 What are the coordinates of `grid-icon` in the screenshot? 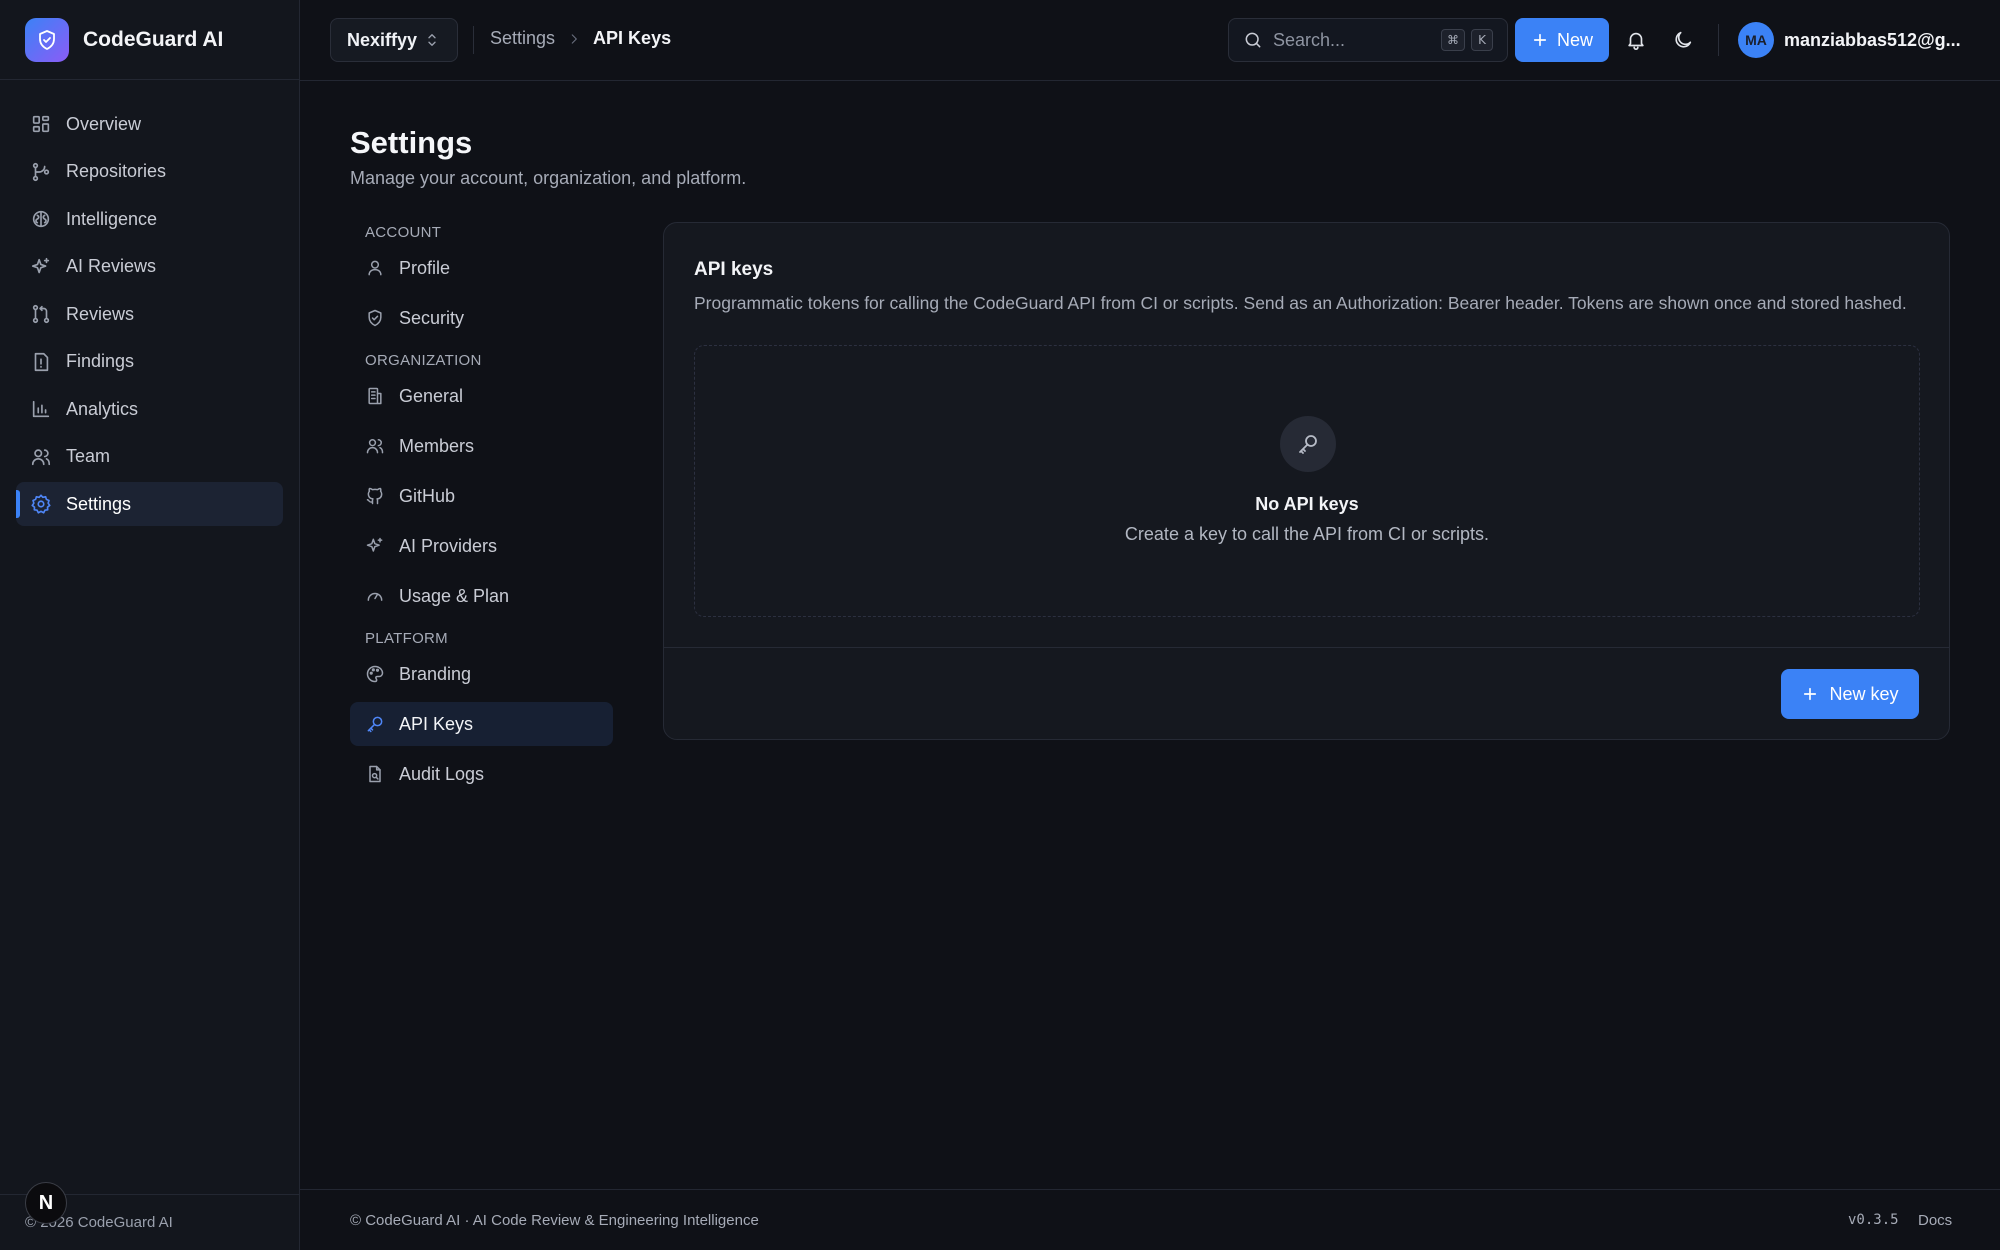 It's located at (48, 124).